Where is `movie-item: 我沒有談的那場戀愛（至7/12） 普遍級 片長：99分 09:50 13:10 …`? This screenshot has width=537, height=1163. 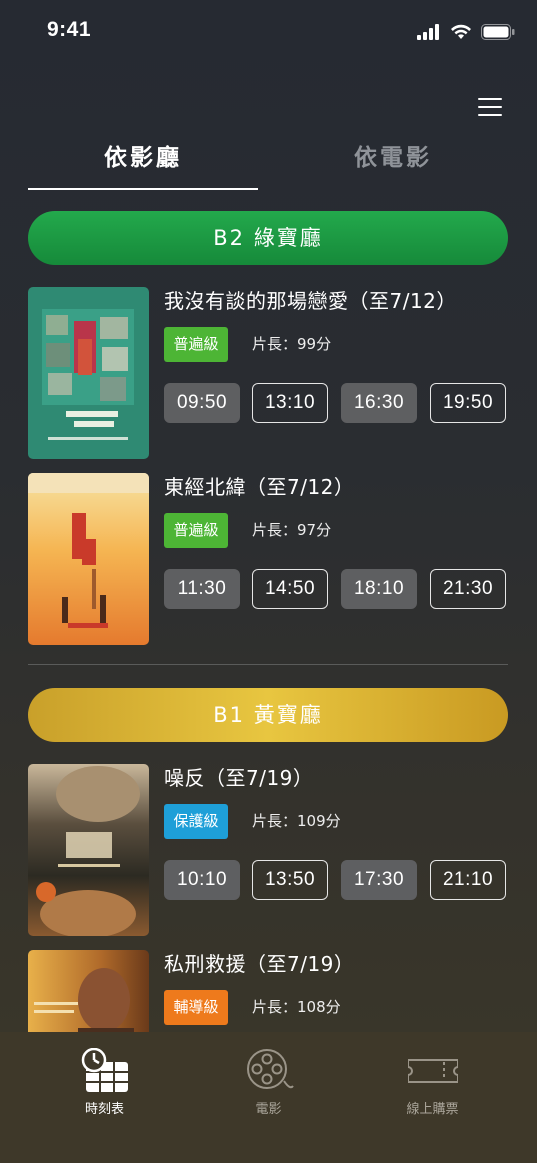
movie-item: 我沒有談的那場戀愛（至7/12） 普遍級 片長：99分 09:50 13:10 … is located at coordinates (268, 373).